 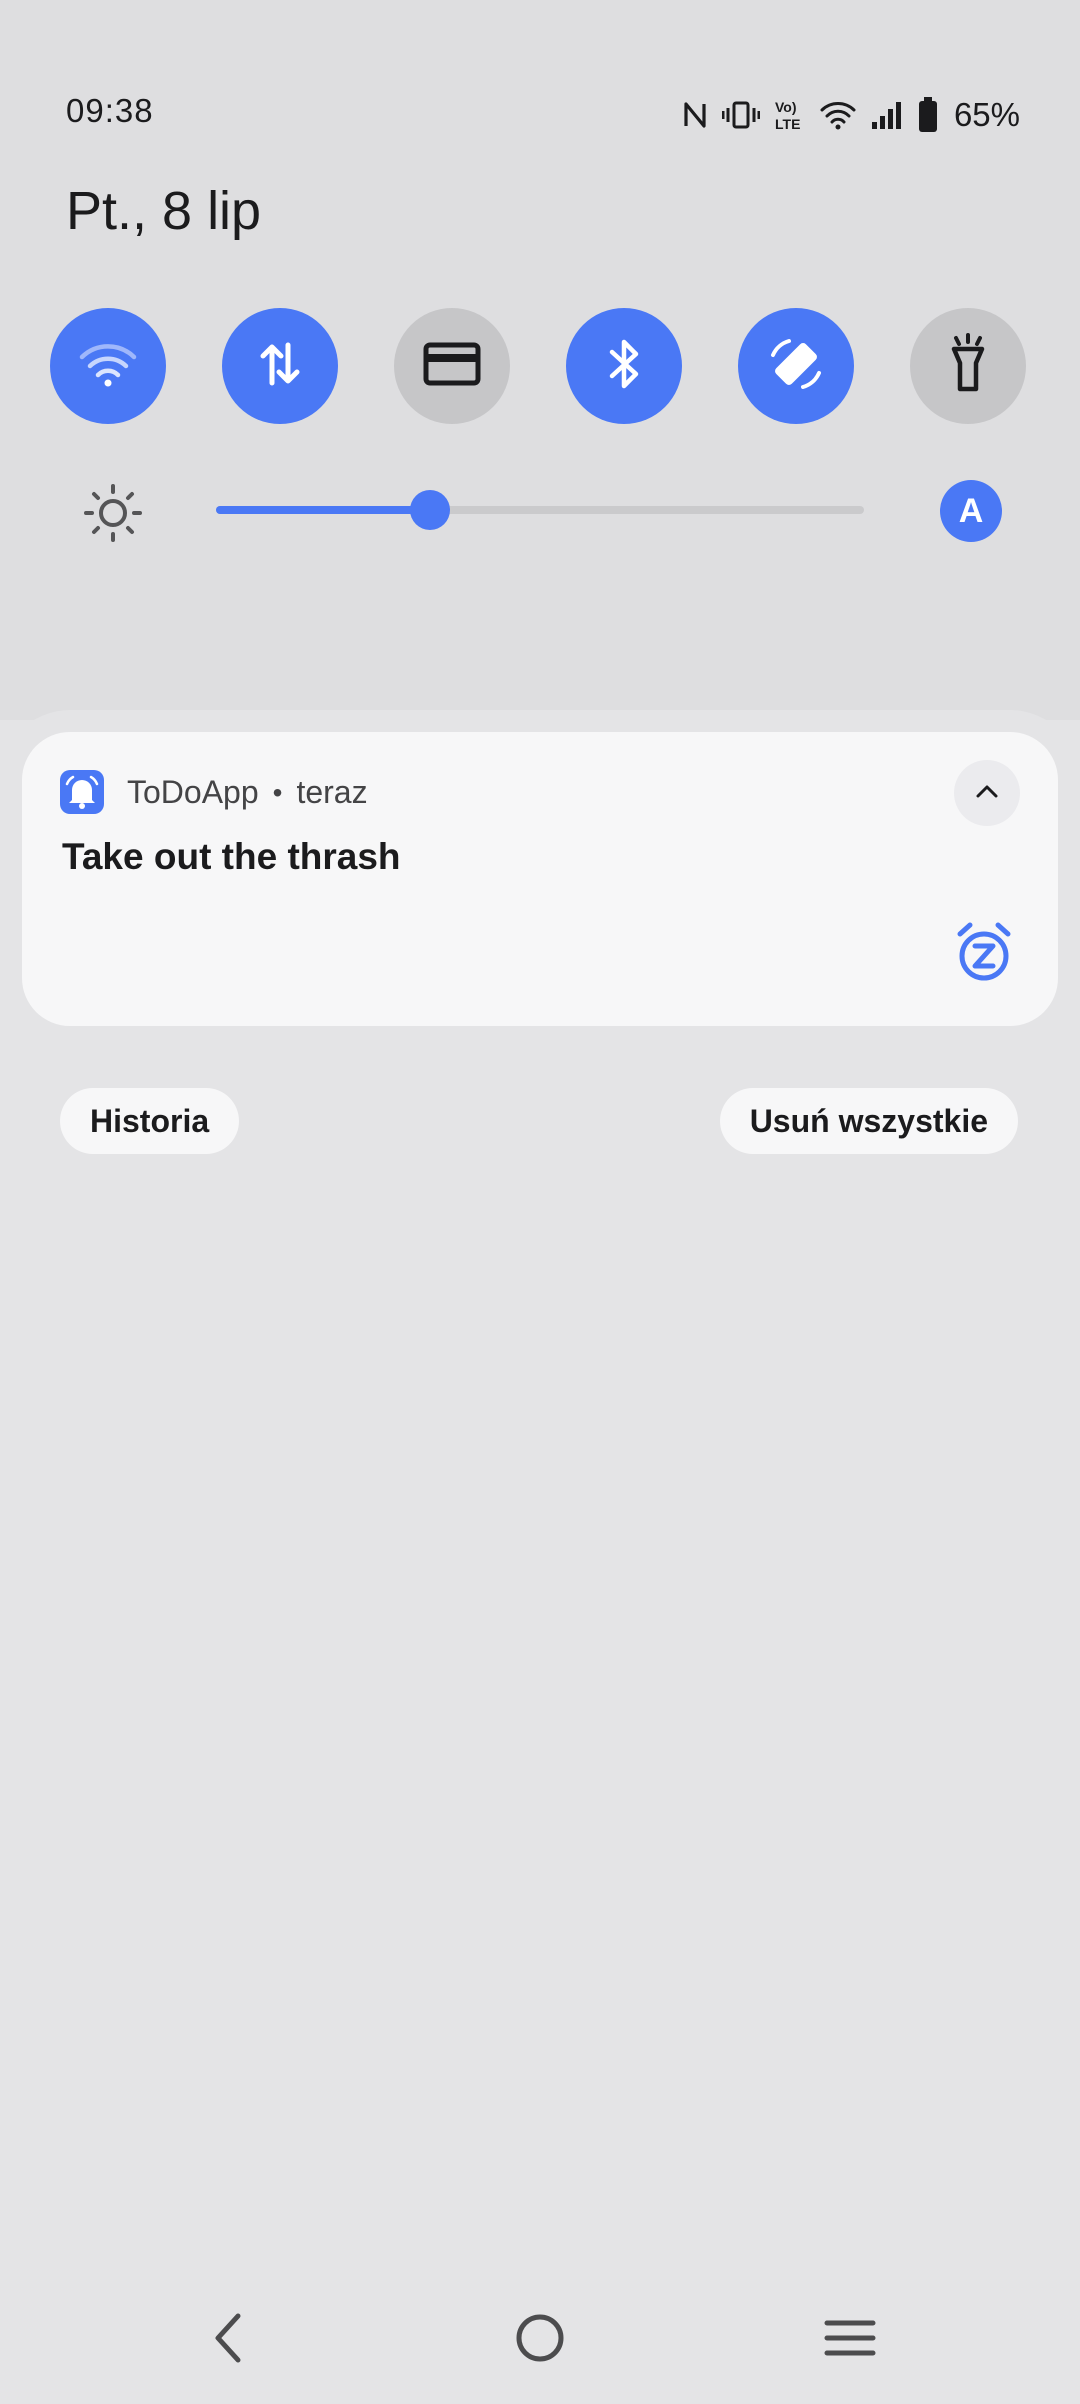 I want to click on brightness-slider-fill, so click(x=323, y=510).